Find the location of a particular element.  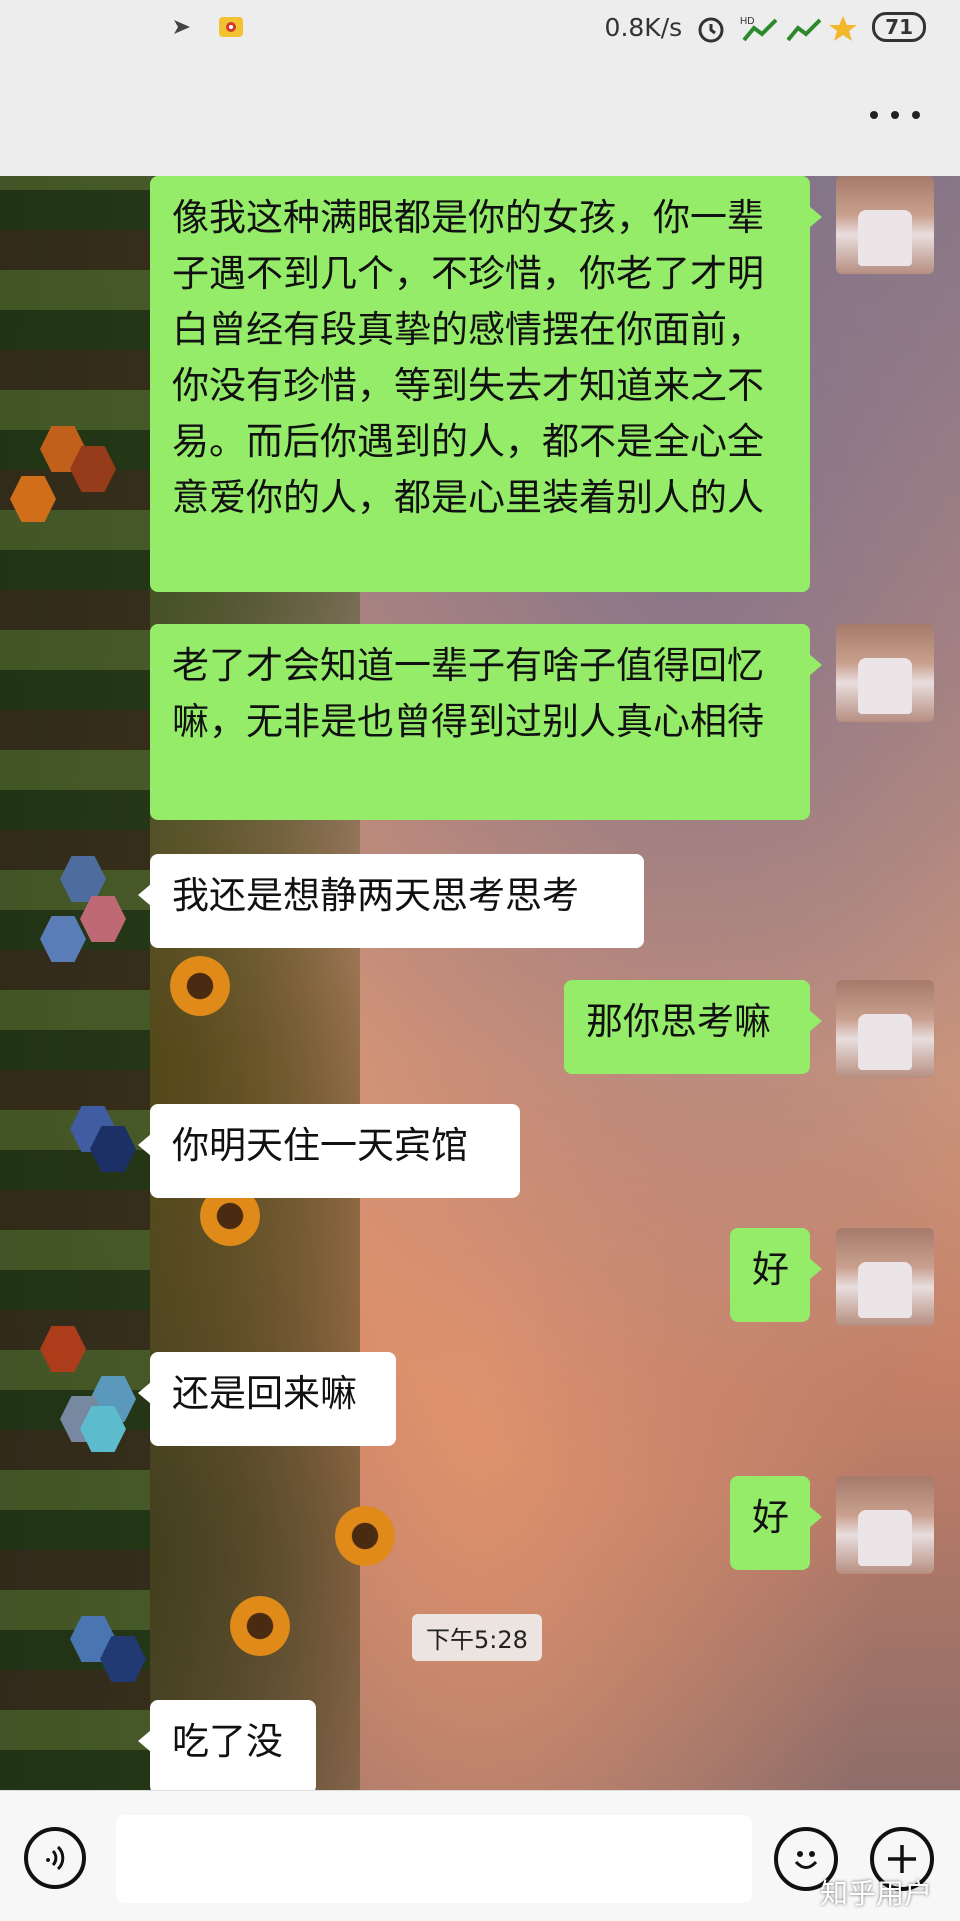

star-icon is located at coordinates (843, 27).